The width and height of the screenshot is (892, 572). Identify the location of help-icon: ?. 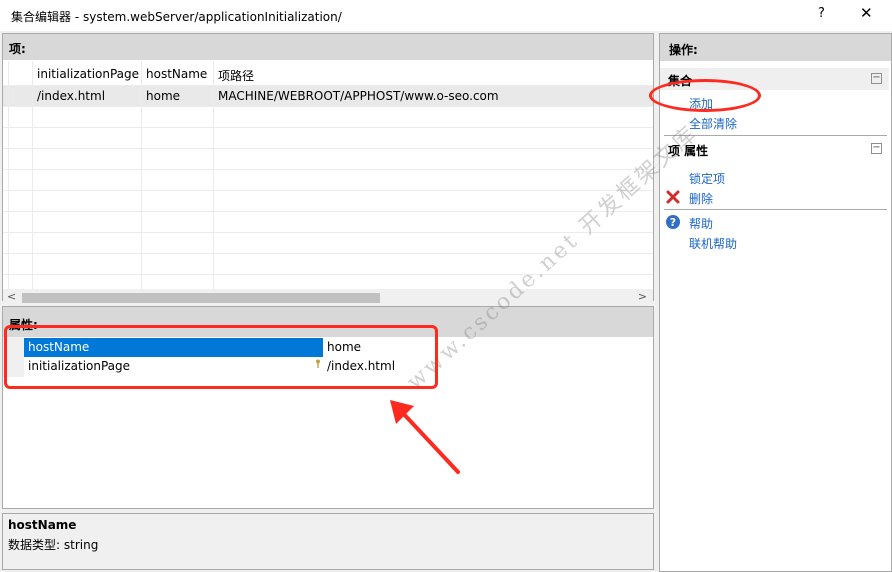
(673, 222).